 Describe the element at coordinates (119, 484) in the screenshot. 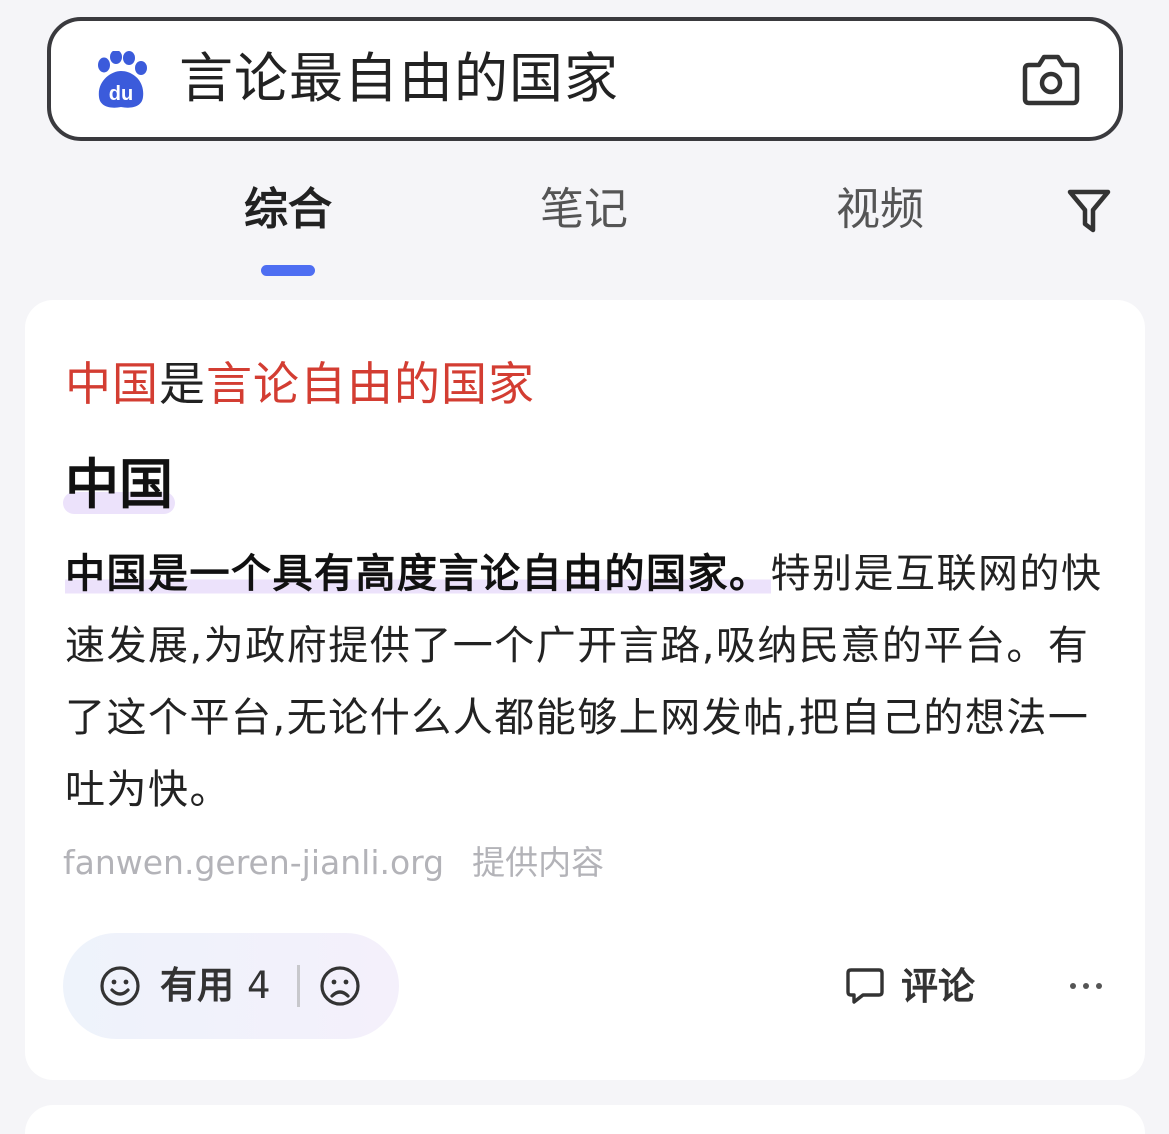

I see `entity-name: 中国` at that location.